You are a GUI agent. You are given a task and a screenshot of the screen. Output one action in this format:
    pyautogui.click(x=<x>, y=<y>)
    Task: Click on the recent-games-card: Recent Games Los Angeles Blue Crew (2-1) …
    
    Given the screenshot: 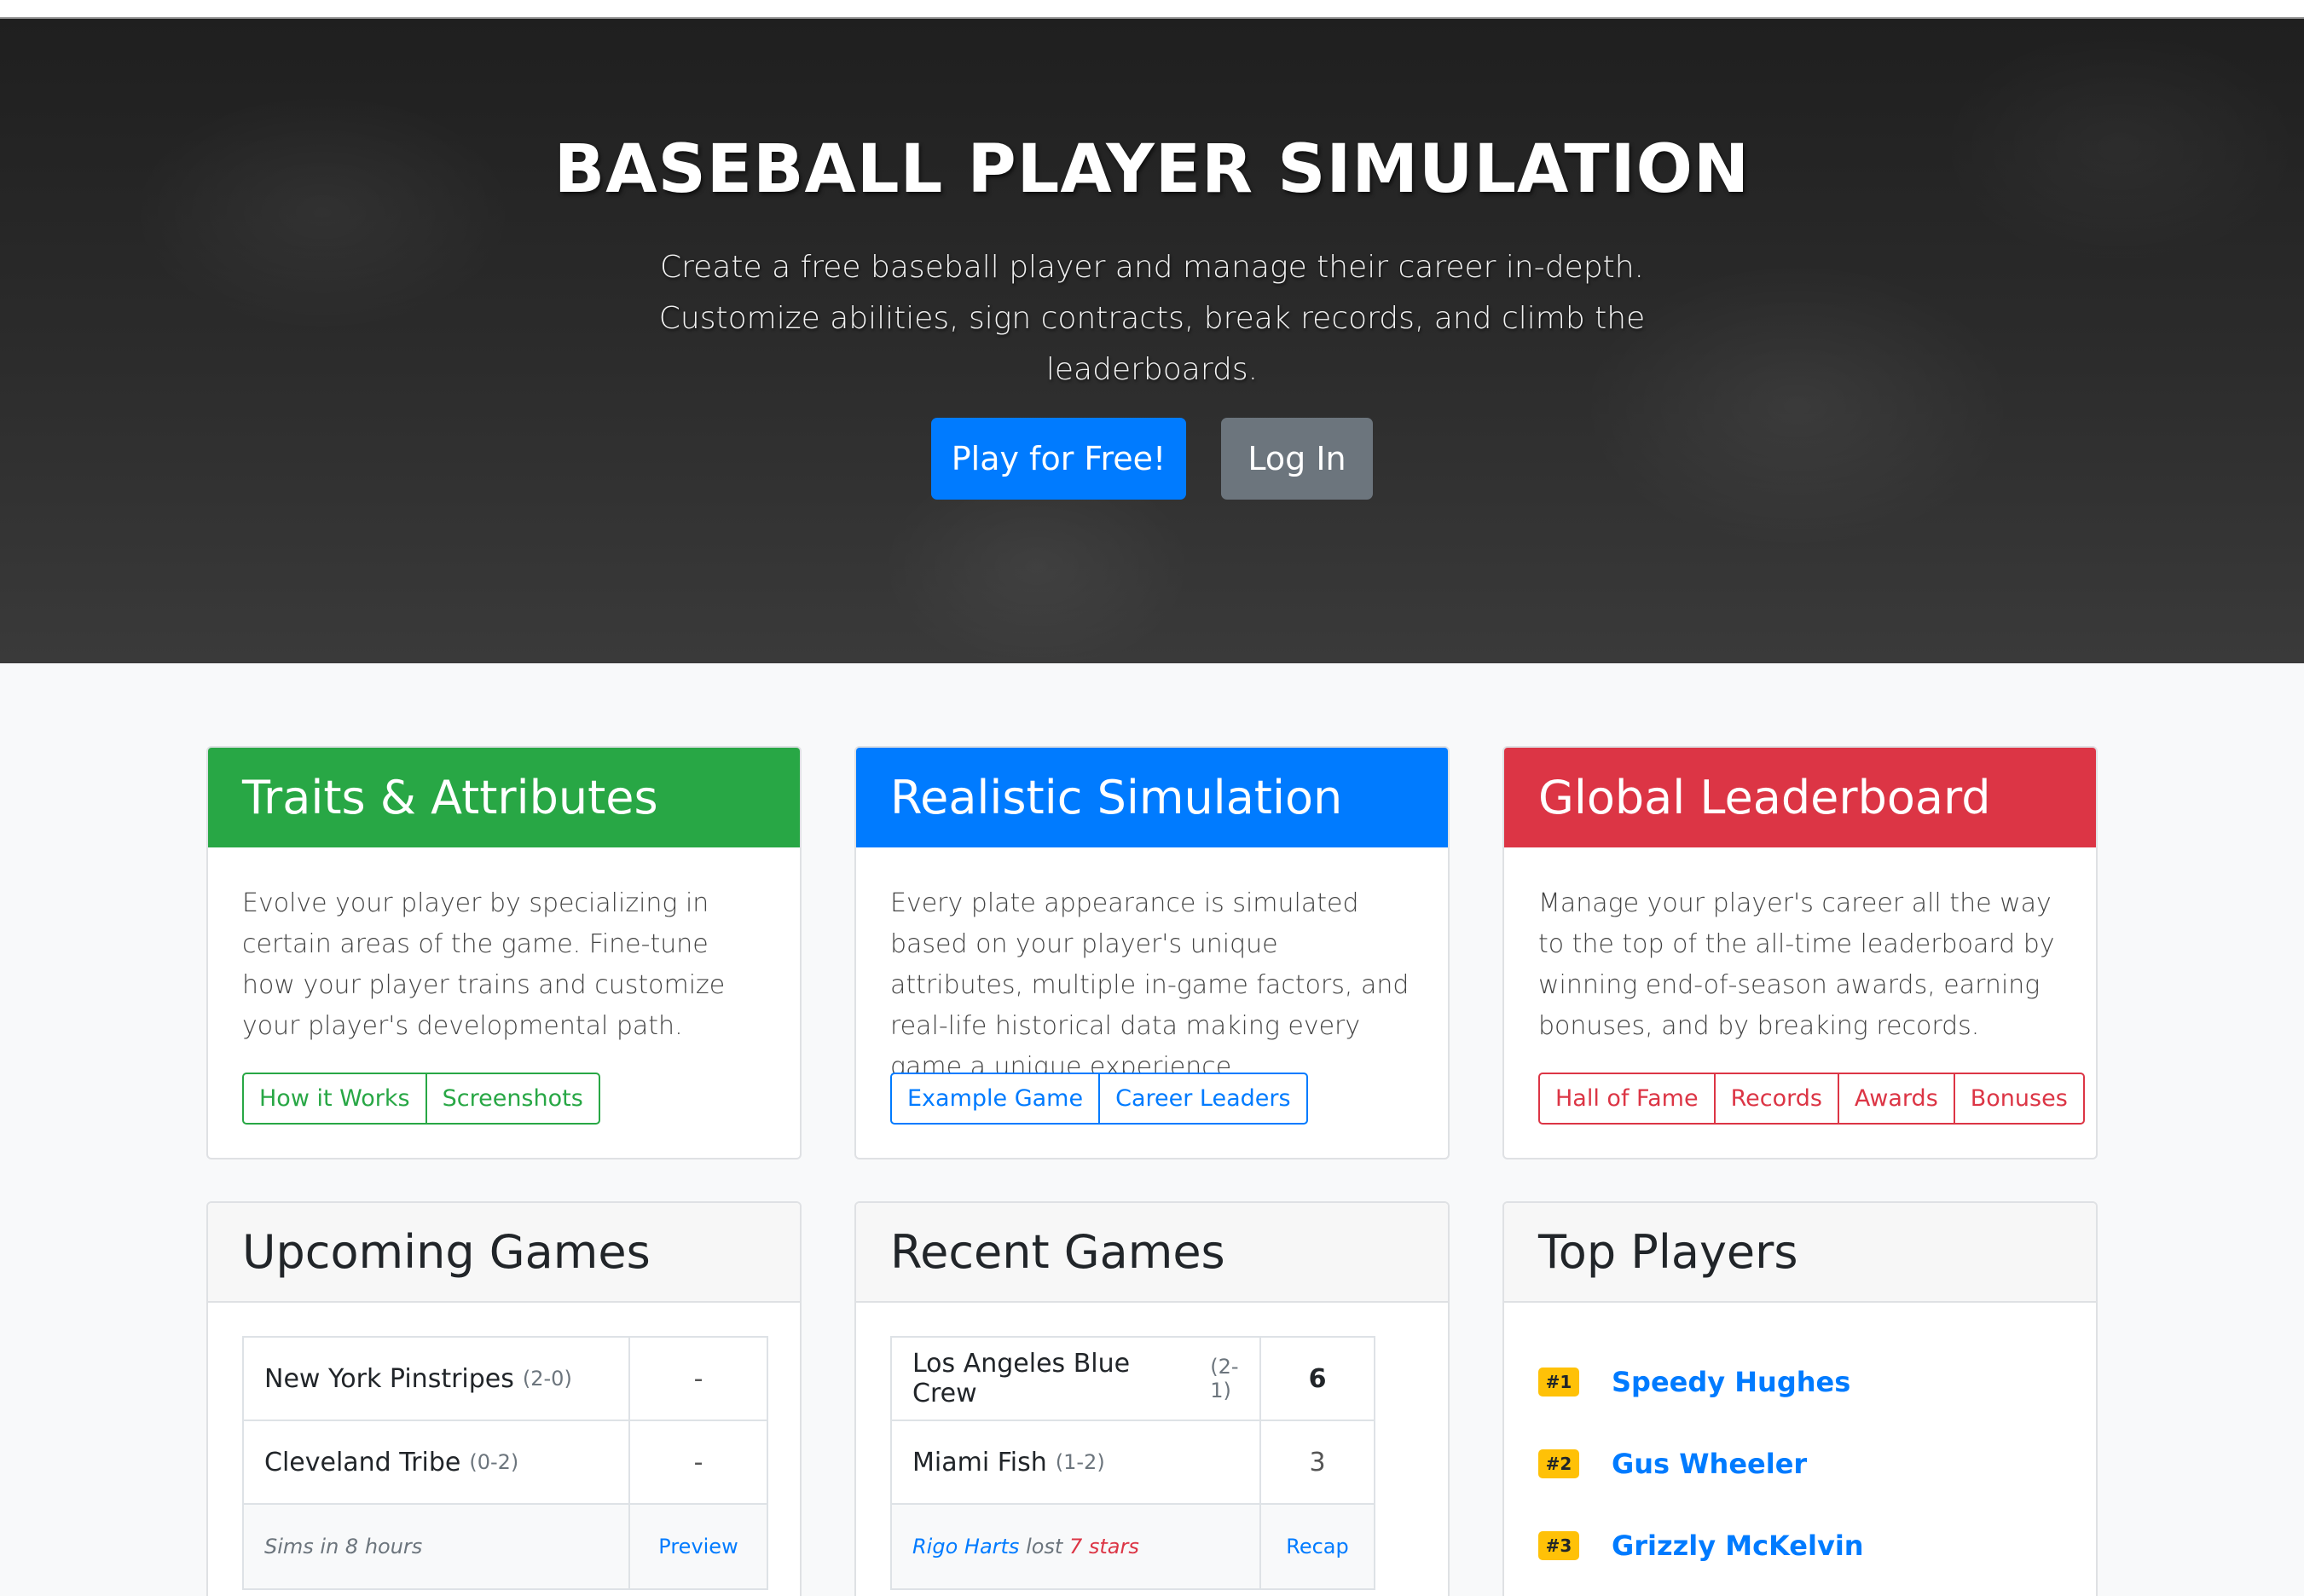 What is the action you would take?
    pyautogui.click(x=1152, y=1398)
    